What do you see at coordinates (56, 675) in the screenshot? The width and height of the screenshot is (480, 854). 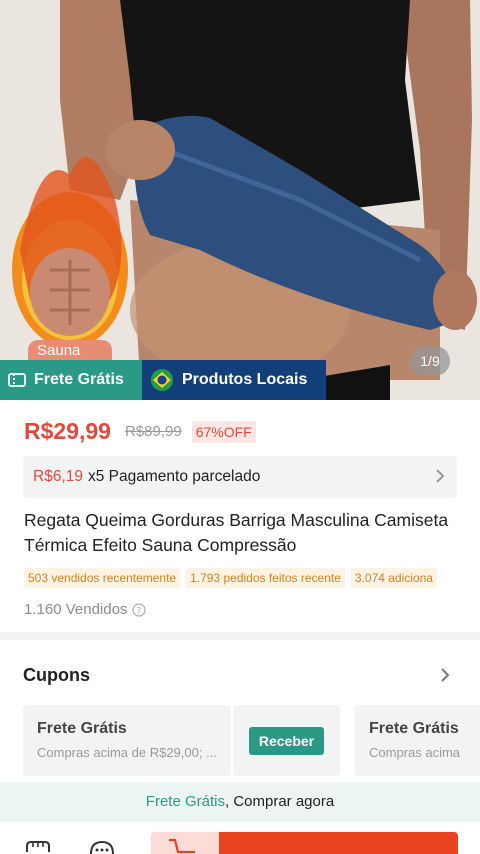 I see `coupons-title: Cupons` at bounding box center [56, 675].